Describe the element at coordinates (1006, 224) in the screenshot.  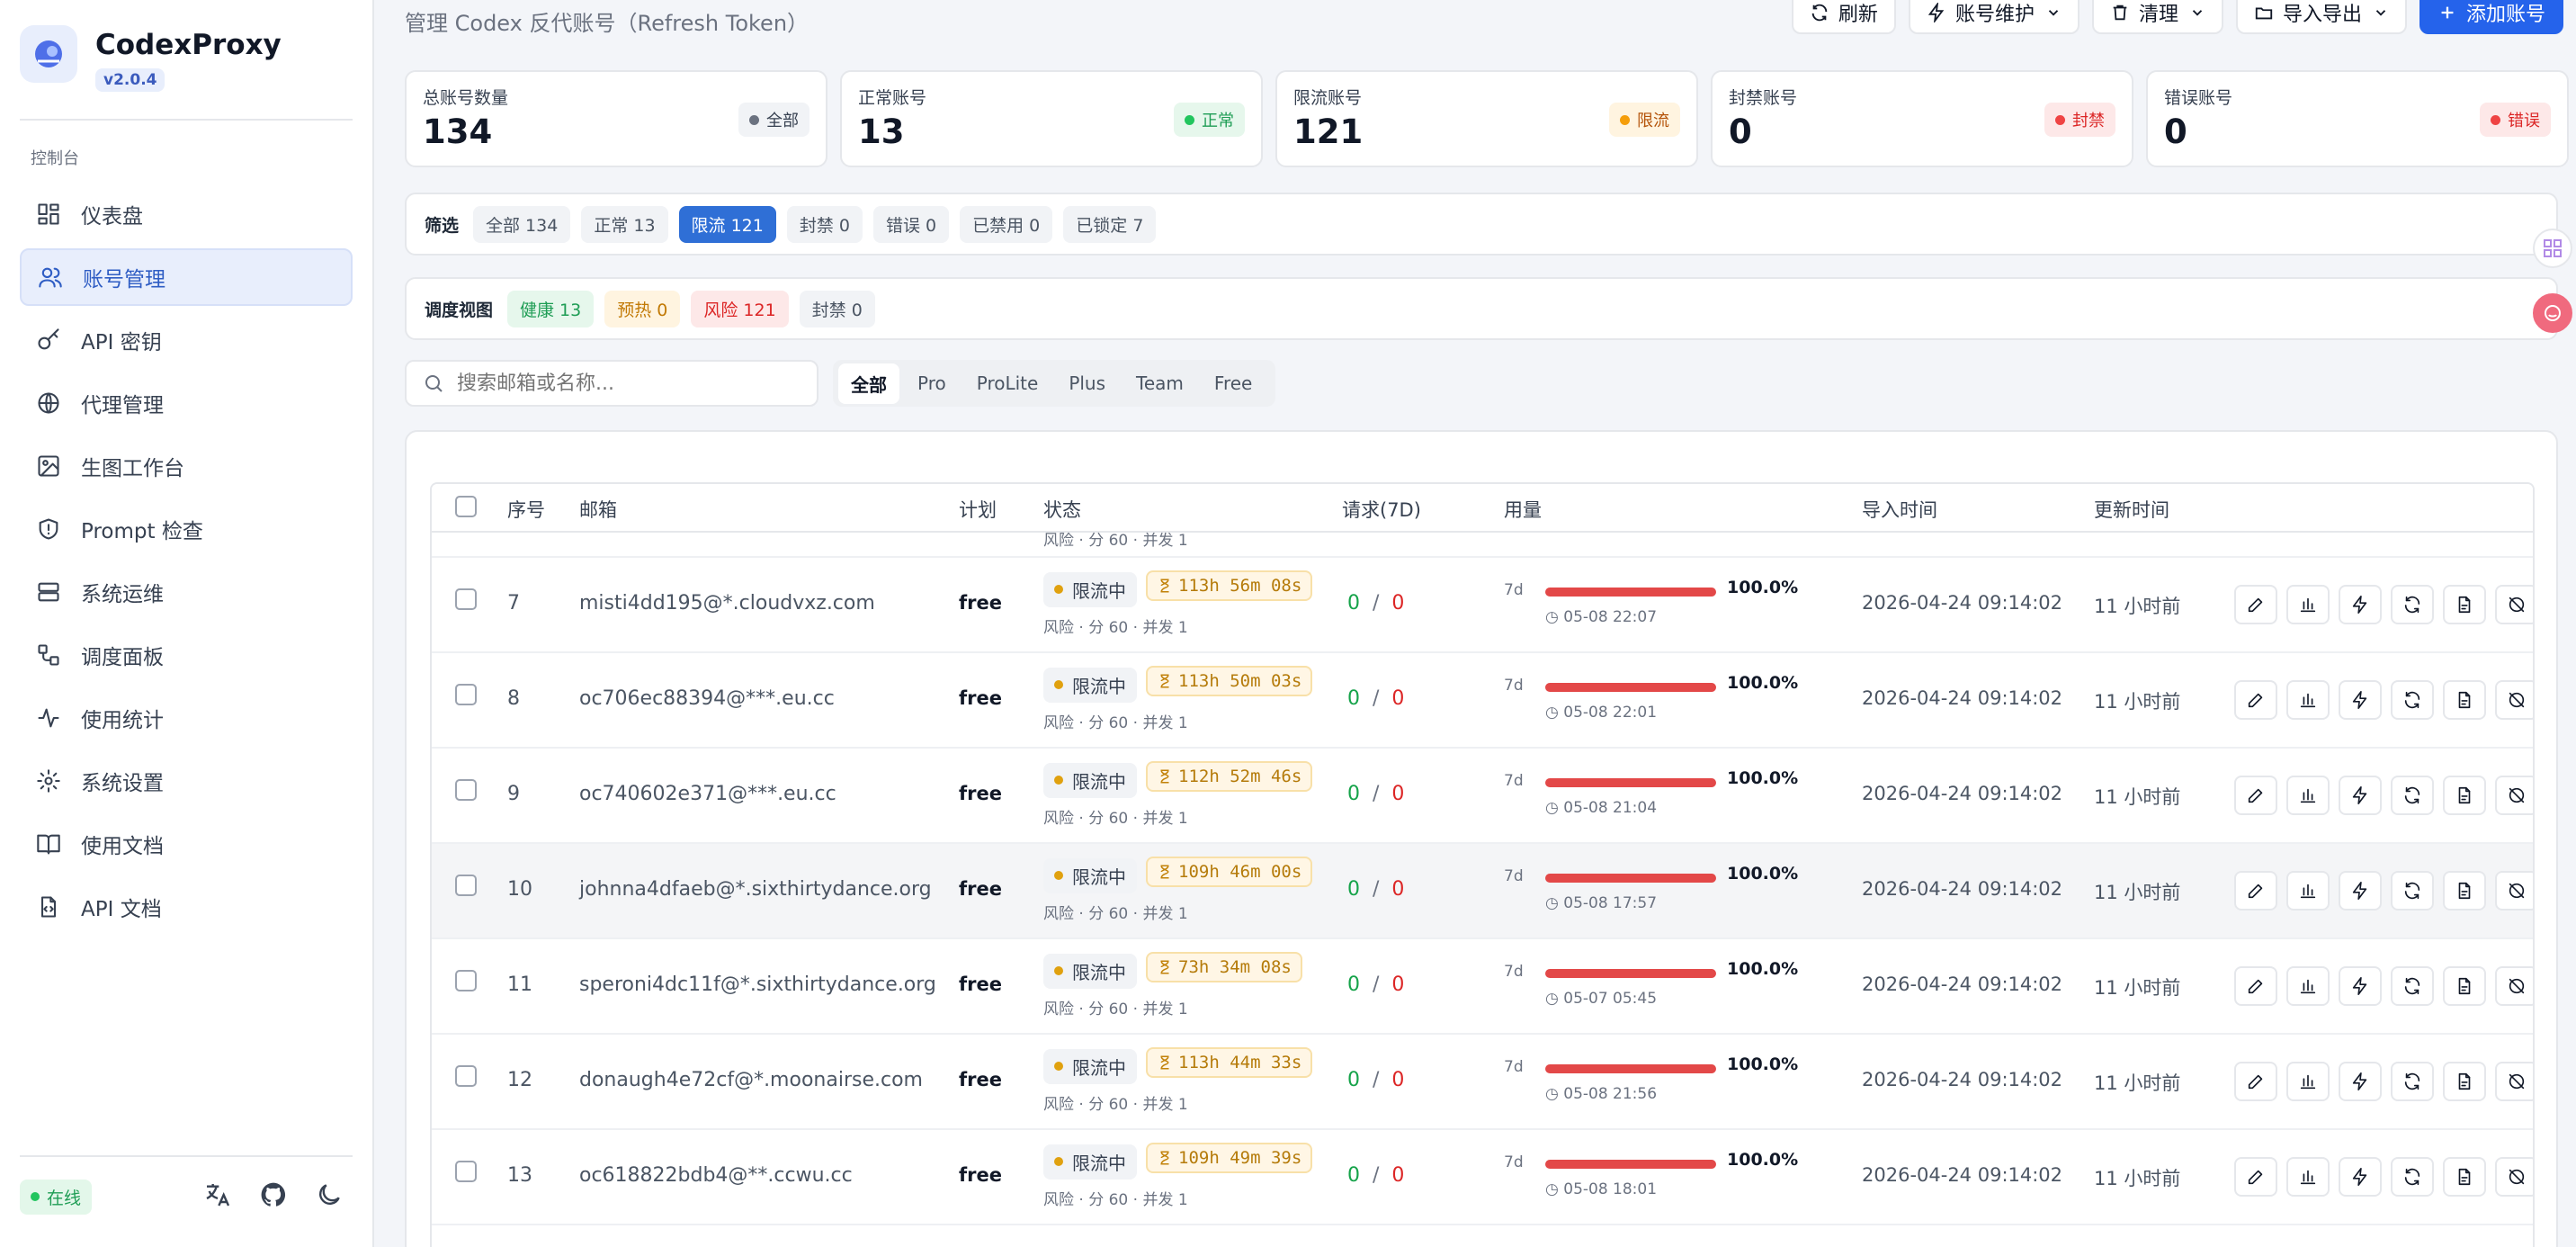
I see `filter-chip: 已禁用 0` at that location.